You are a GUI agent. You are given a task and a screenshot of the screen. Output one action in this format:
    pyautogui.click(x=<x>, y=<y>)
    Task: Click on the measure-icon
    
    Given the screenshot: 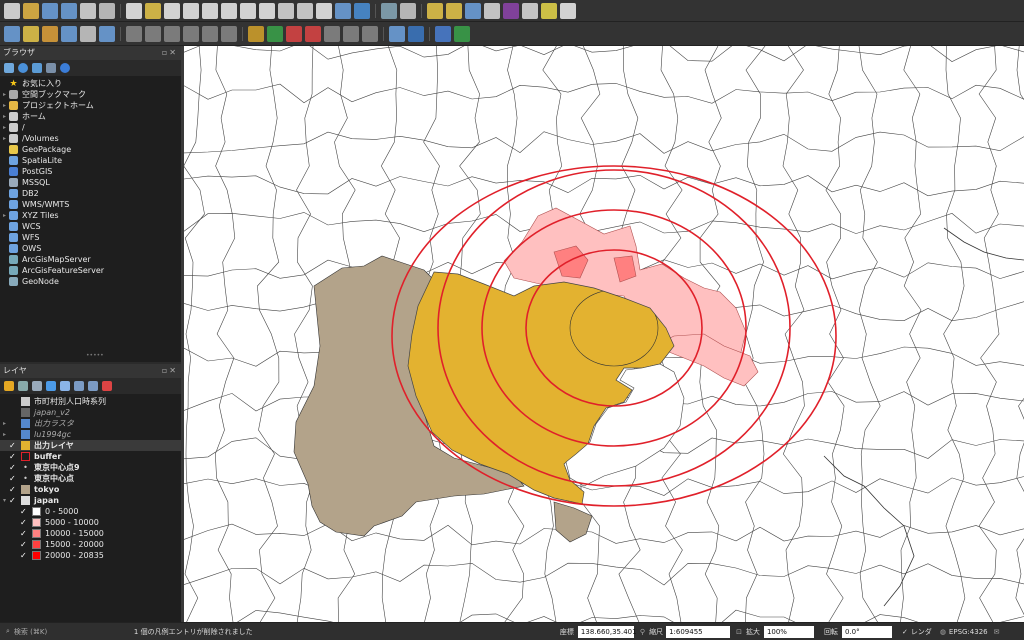 What is the action you would take?
    pyautogui.click(x=408, y=10)
    